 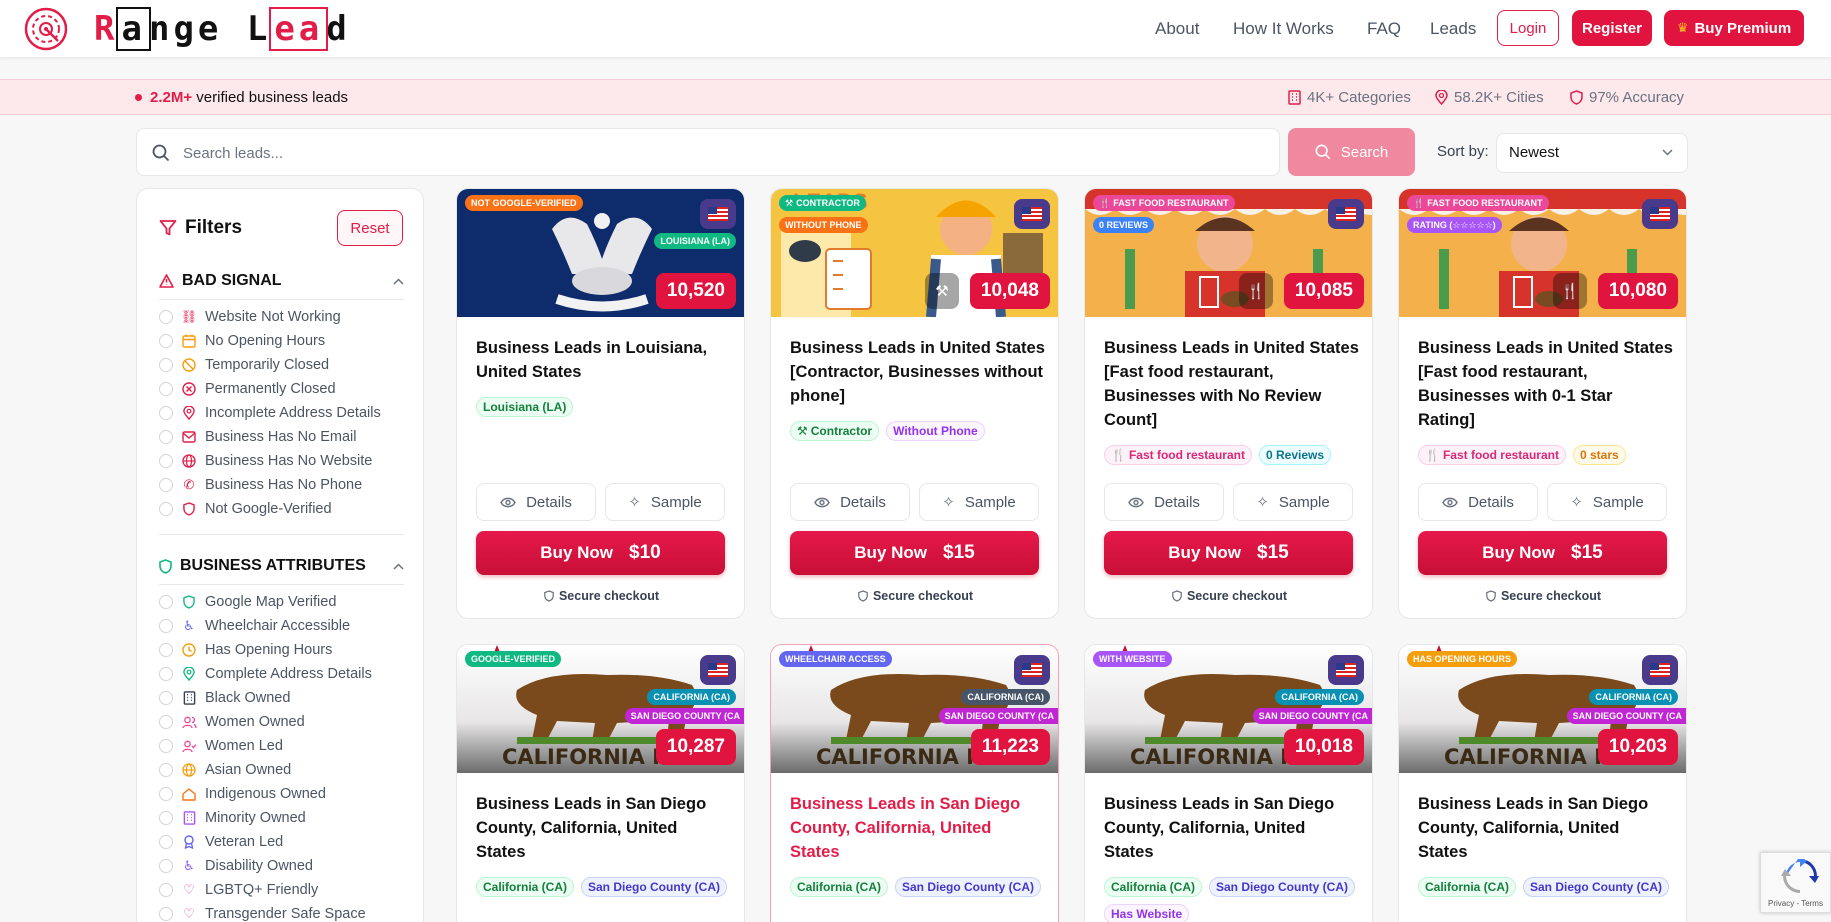 What do you see at coordinates (245, 650) in the screenshot?
I see `filter-has-opening-hours: Has Opening Hours` at bounding box center [245, 650].